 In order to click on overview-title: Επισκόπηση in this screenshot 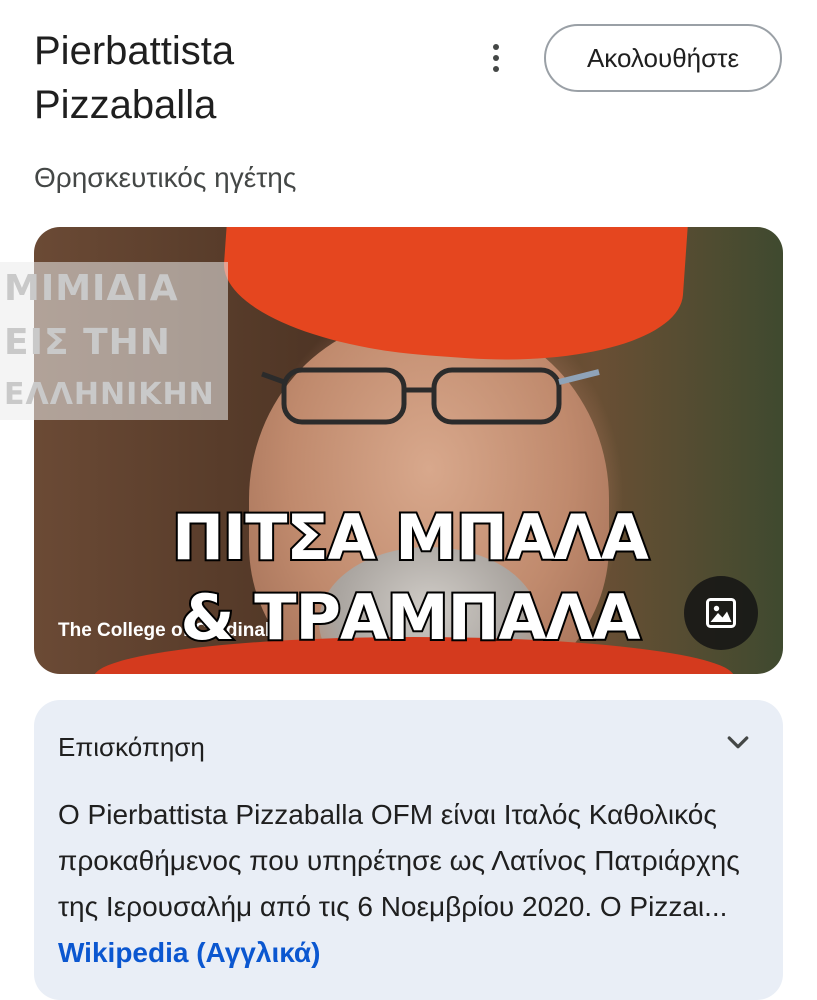, I will do `click(131, 747)`.